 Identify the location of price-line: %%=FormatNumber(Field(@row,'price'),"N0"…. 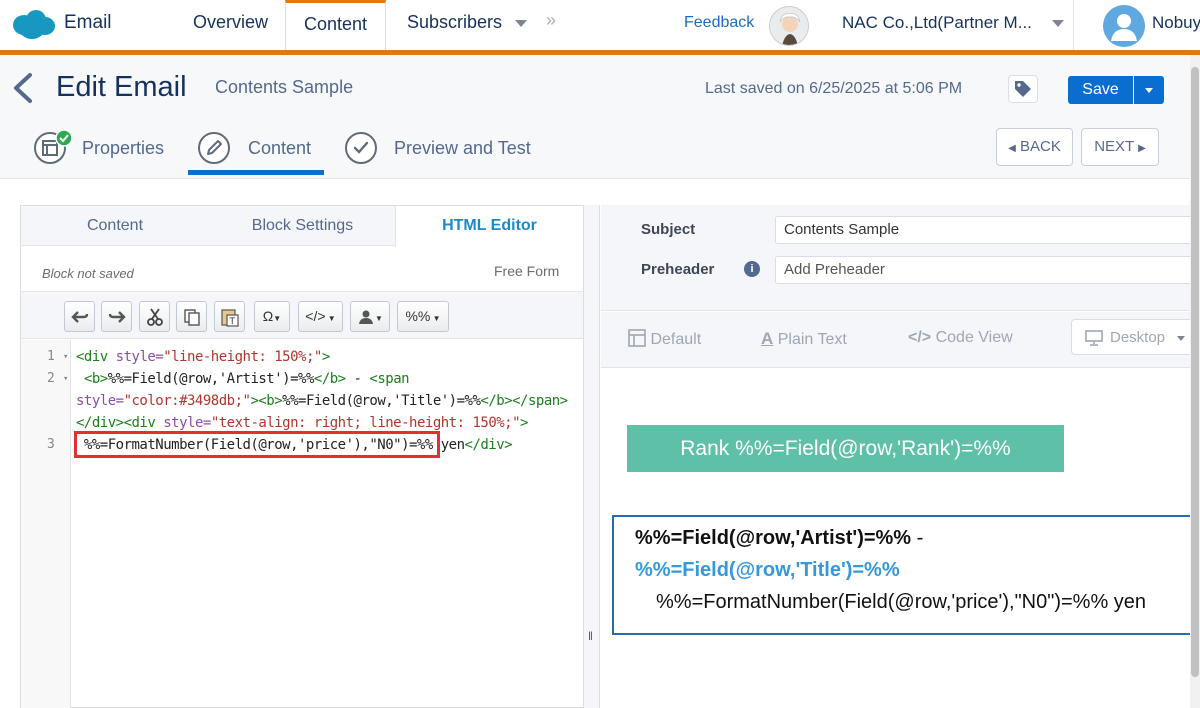
(901, 602).